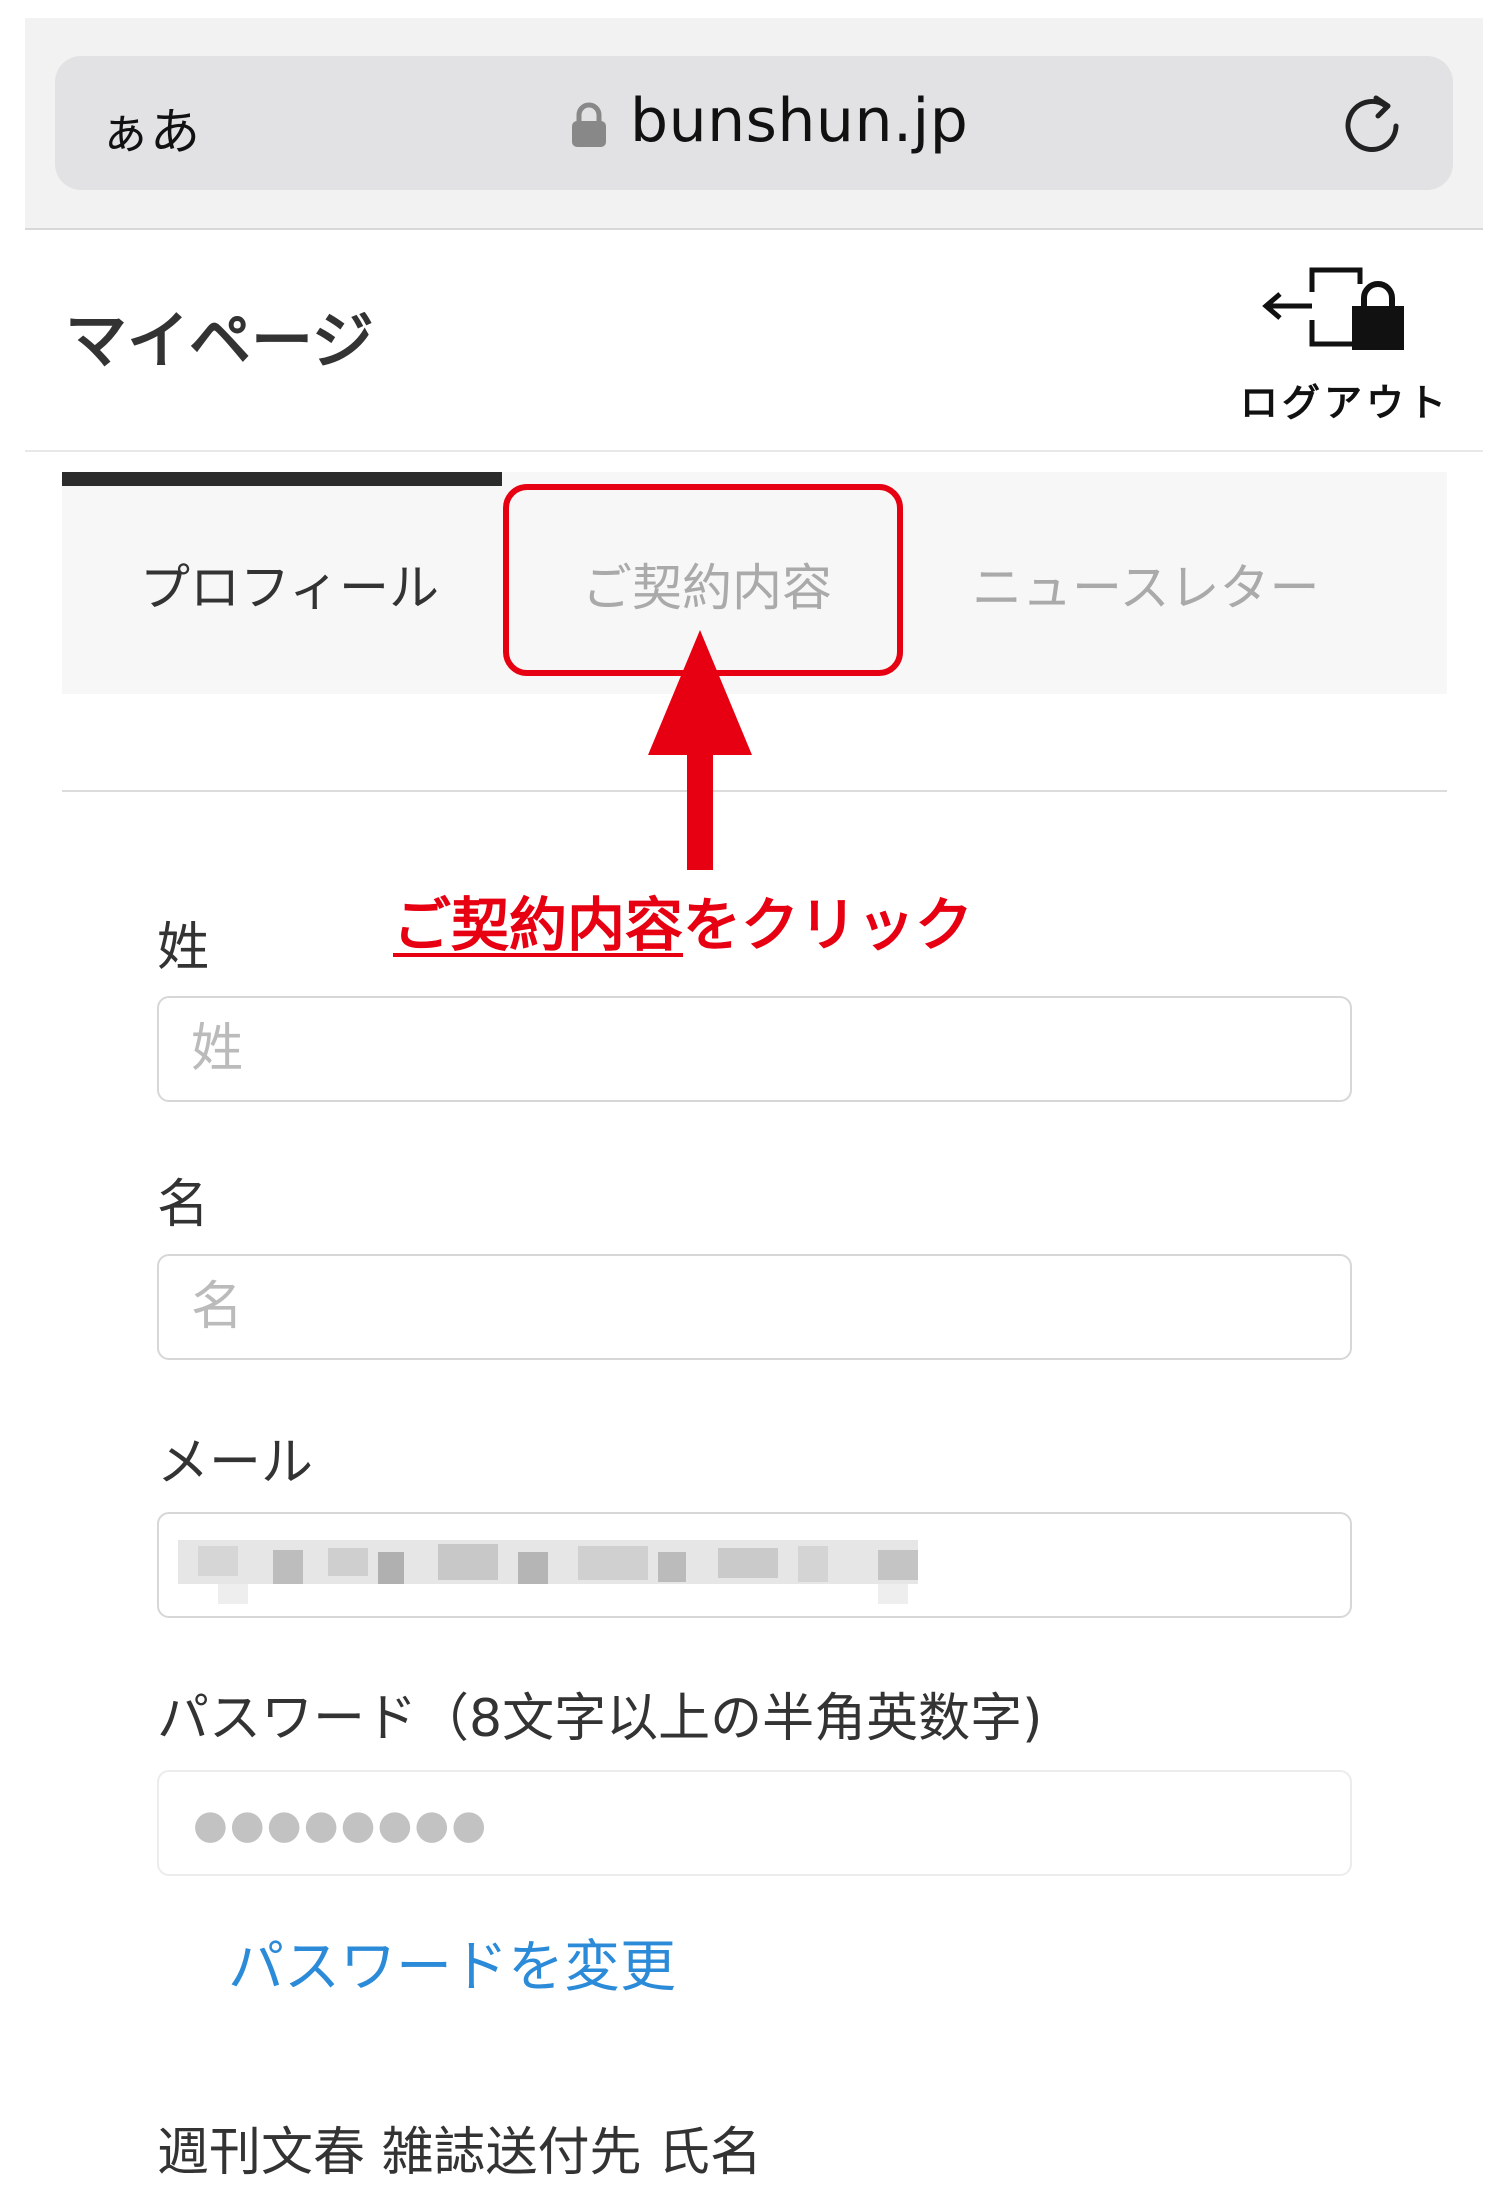 This screenshot has height=2185, width=1508. Describe the element at coordinates (828, 925) in the screenshot. I see `annotation-rest-text: をクリック` at that location.